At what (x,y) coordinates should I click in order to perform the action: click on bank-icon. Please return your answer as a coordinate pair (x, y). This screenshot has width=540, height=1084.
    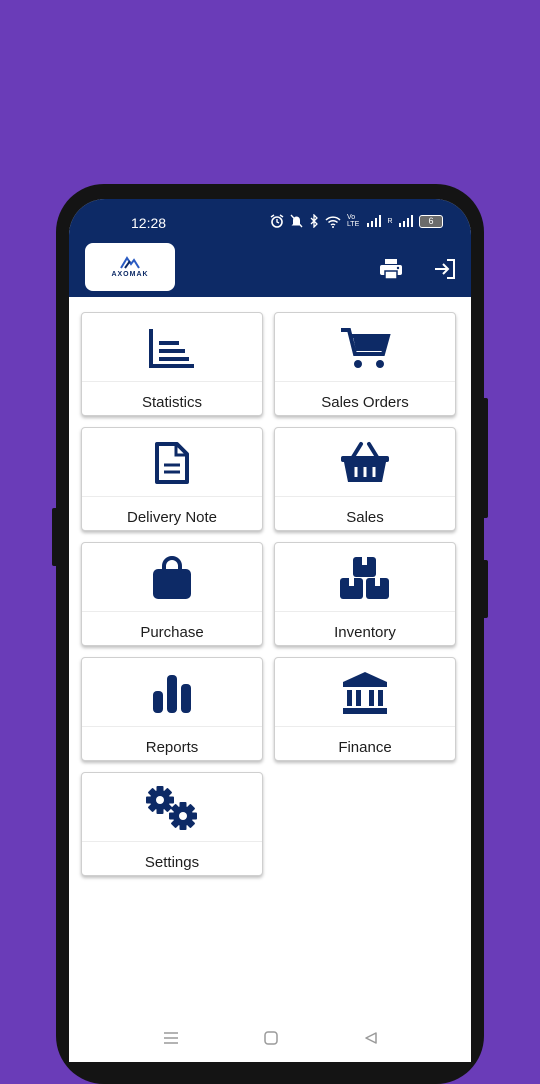
    Looking at the image, I should click on (365, 693).